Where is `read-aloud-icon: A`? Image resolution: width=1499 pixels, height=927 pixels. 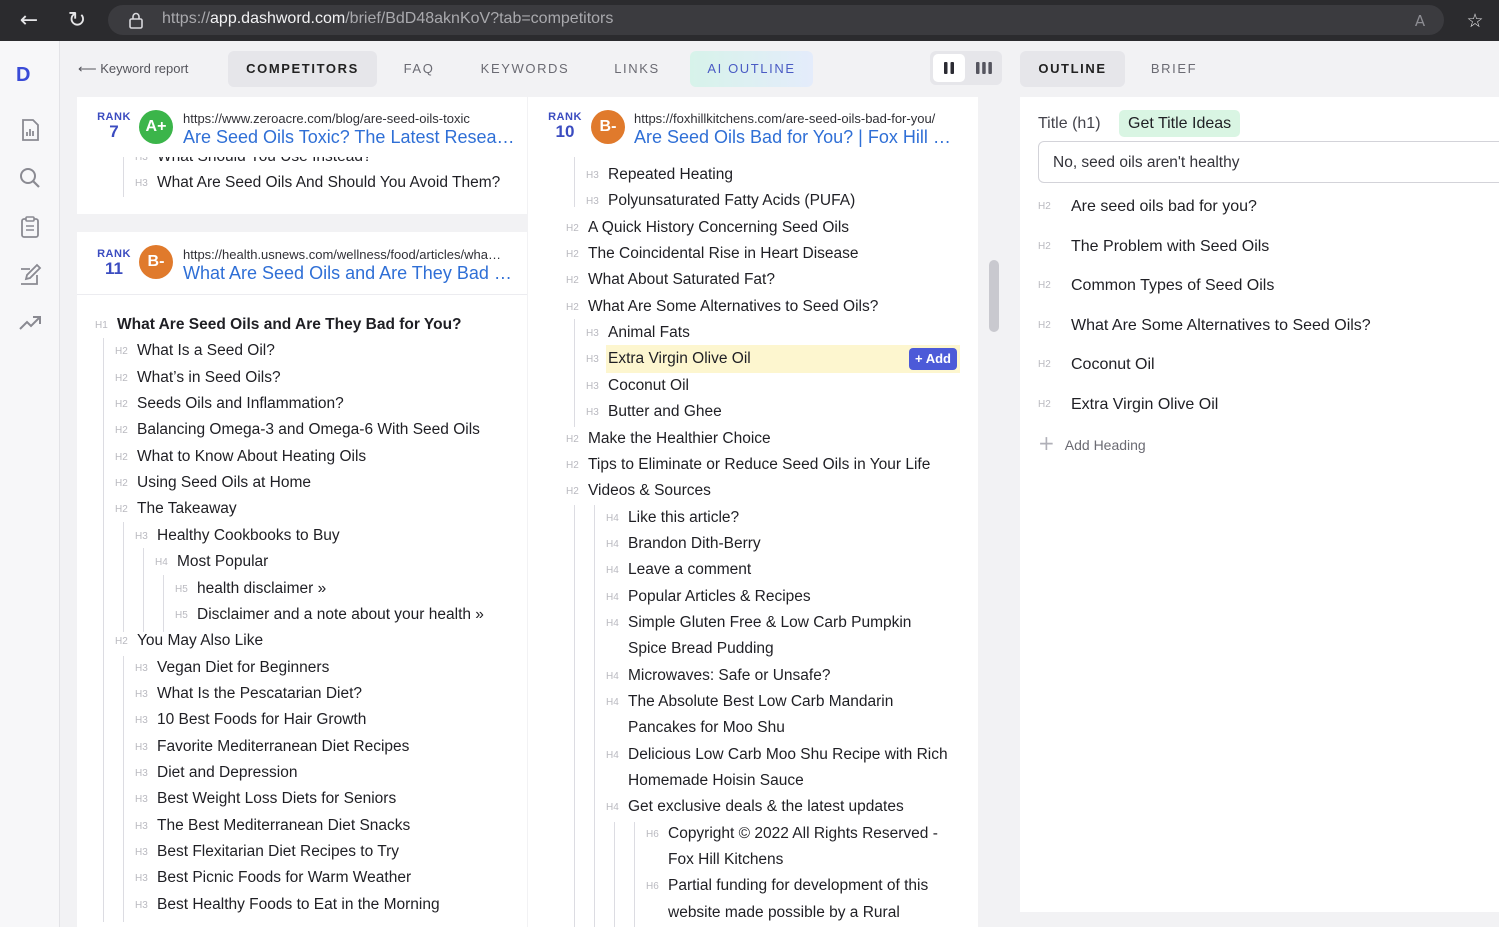
read-aloud-icon: A is located at coordinates (1420, 21).